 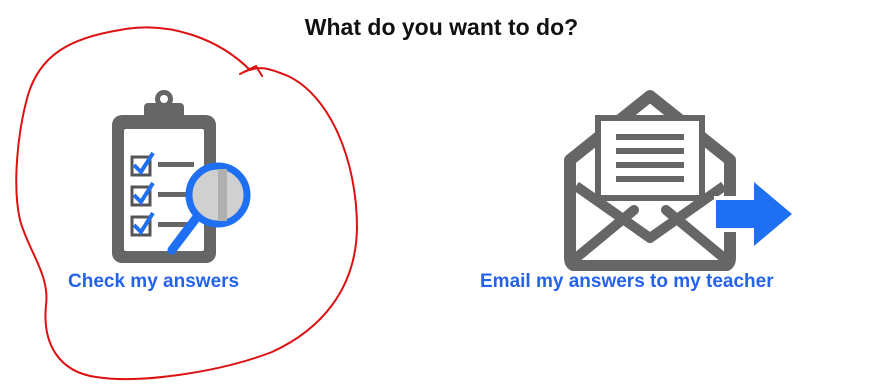 What do you see at coordinates (441, 27) in the screenshot?
I see `page-title: What do you want to do?` at bounding box center [441, 27].